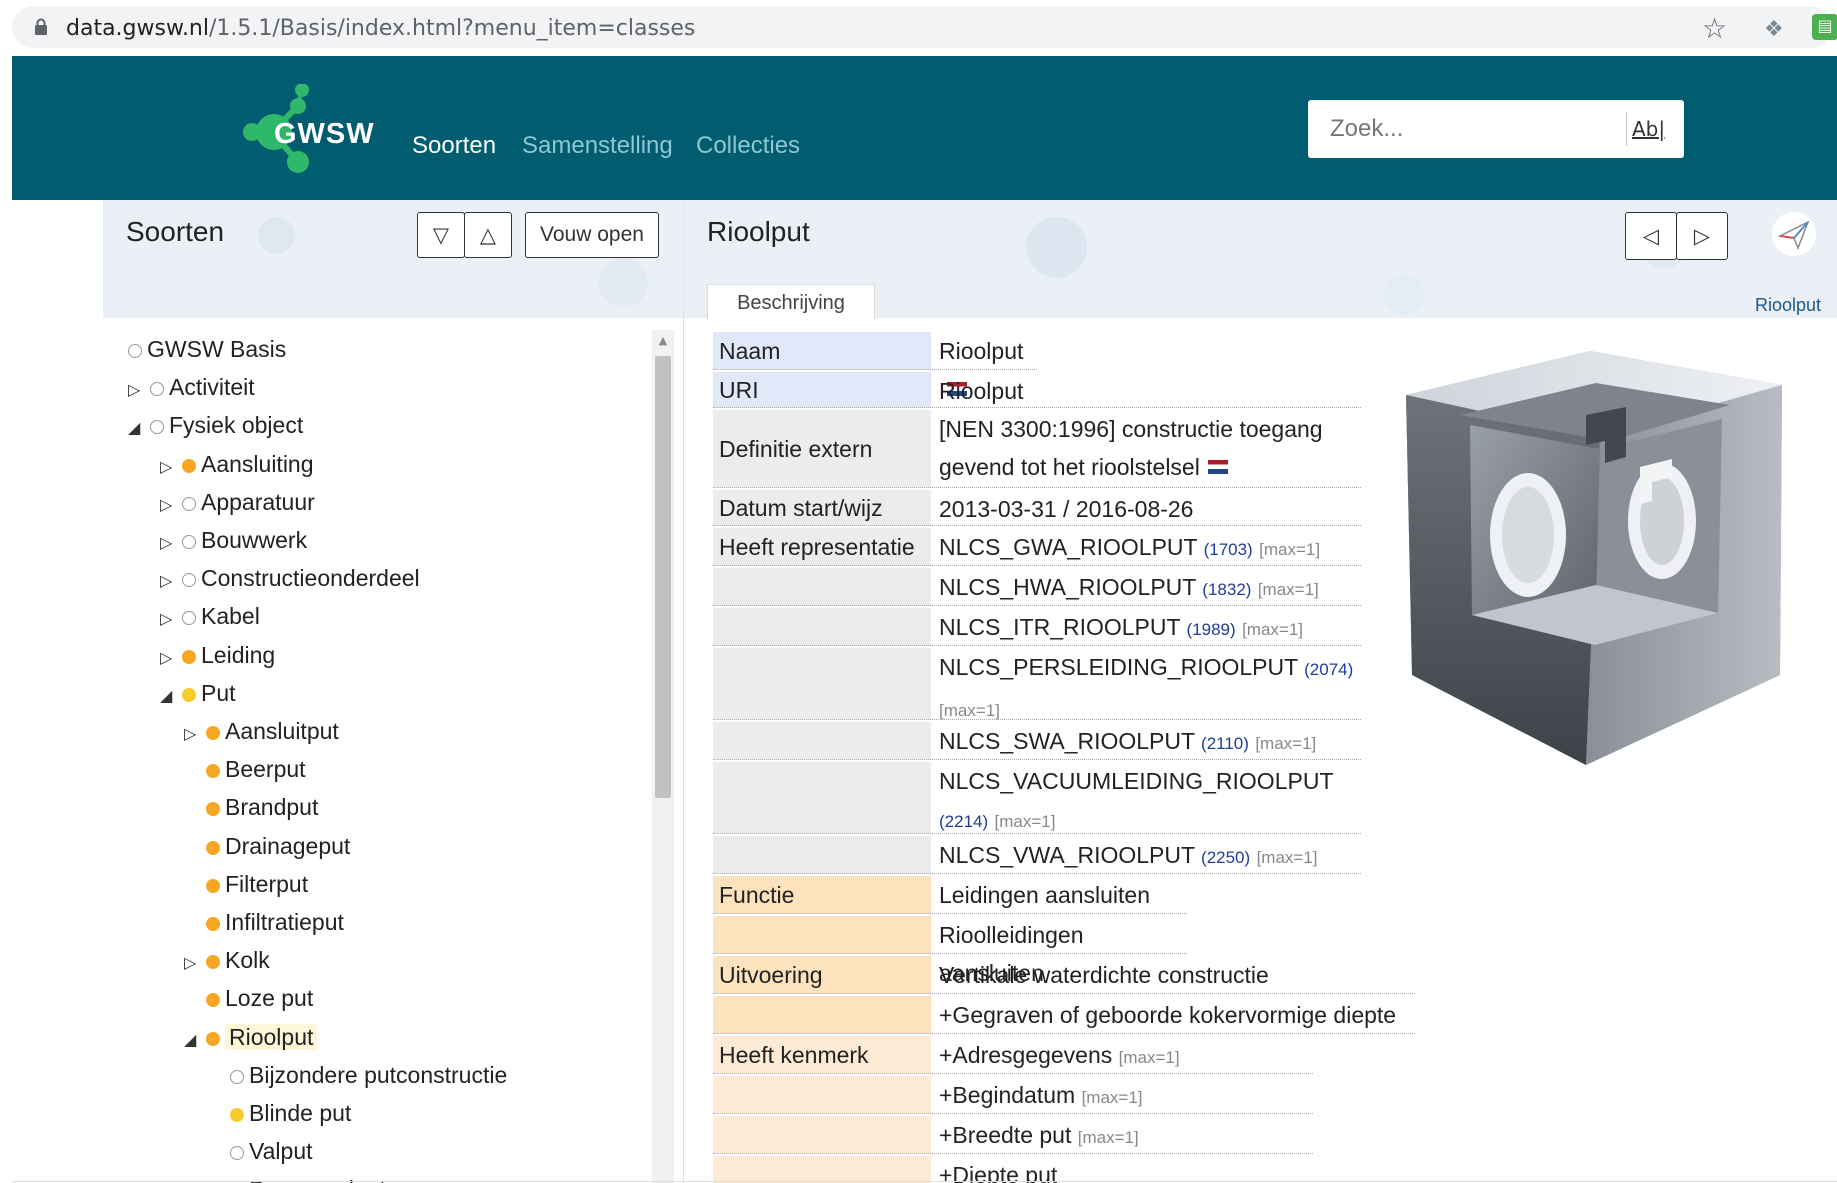 The height and width of the screenshot is (1183, 1837). I want to click on tree-item: ▷ Bouwwerk, so click(233, 540).